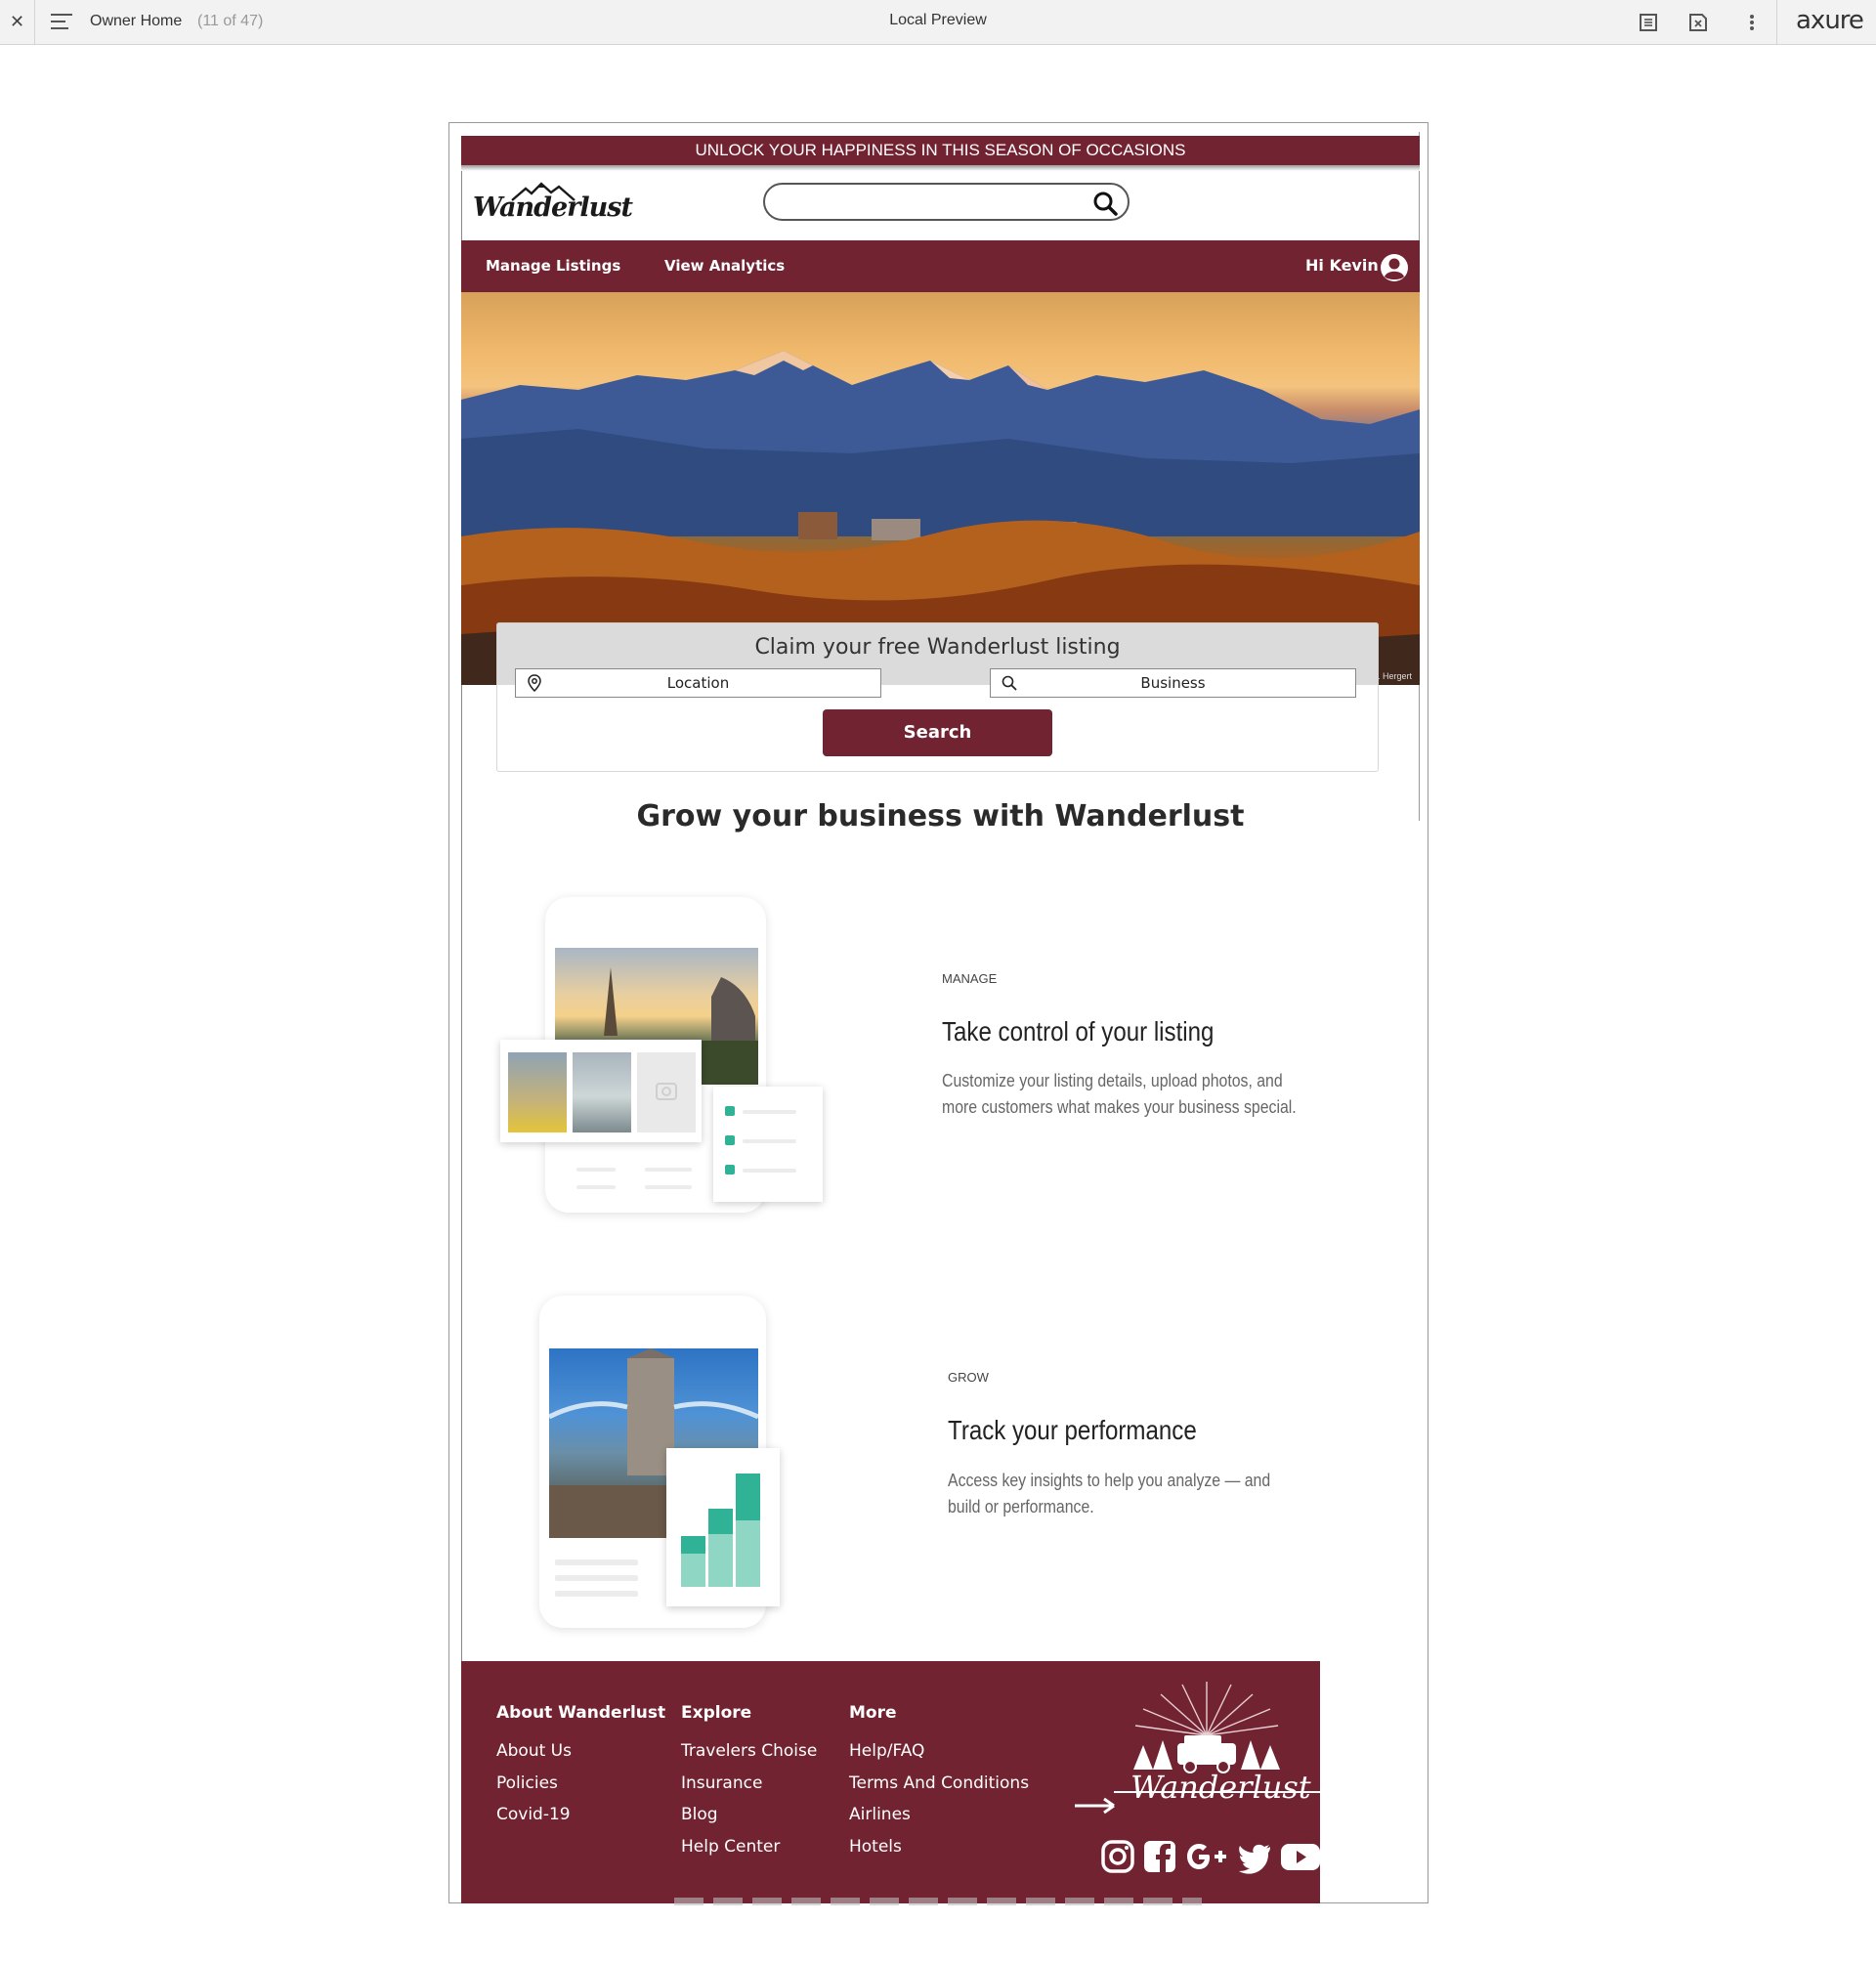 This screenshot has height=1965, width=1876. I want to click on location-label: Location, so click(698, 683).